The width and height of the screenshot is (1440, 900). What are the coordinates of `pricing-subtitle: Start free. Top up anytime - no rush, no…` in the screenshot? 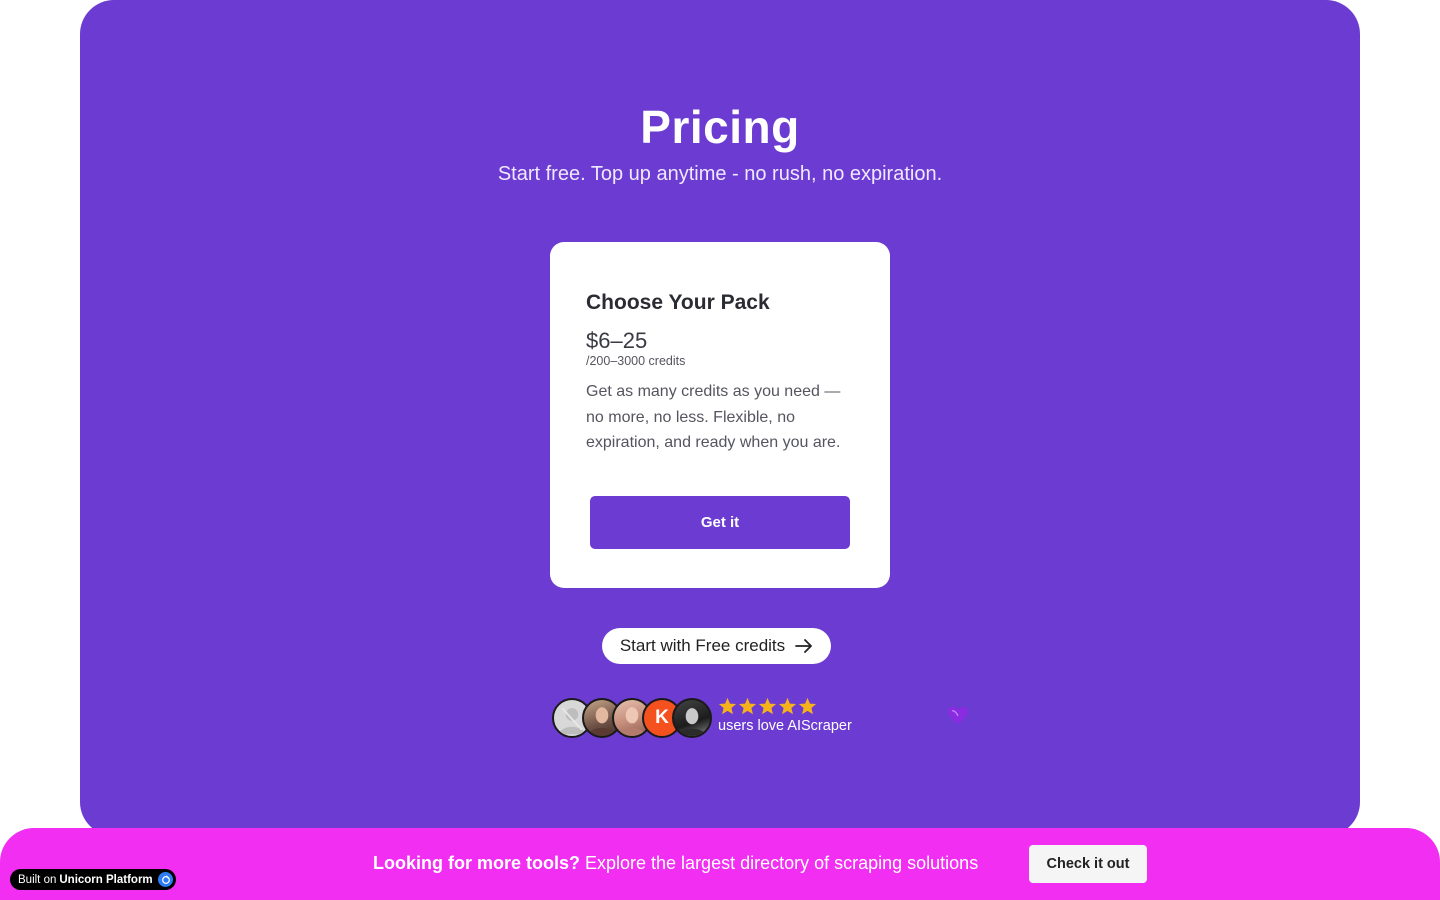 It's located at (720, 174).